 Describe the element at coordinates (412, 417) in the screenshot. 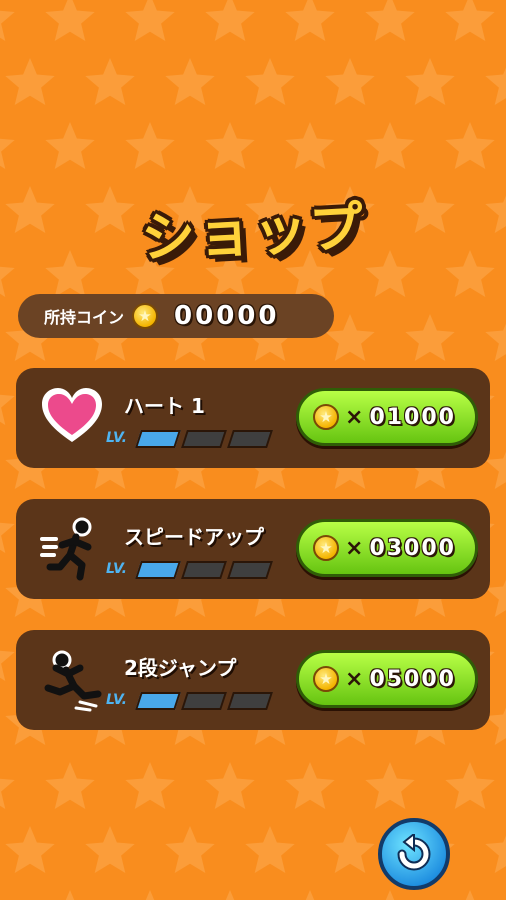

I see `item-price: 01000` at that location.